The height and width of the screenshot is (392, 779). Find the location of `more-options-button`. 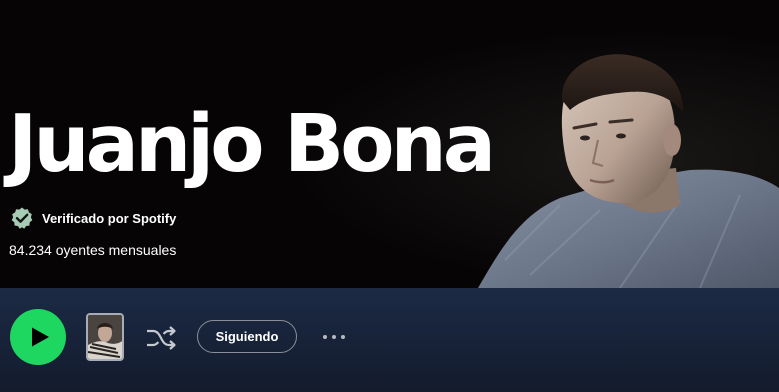

more-options-button is located at coordinates (334, 337).